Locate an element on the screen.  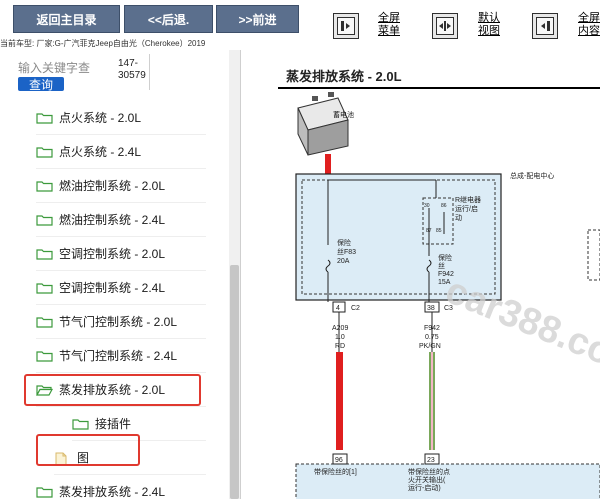
back-button: <<后退. is located at coordinates (168, 19).